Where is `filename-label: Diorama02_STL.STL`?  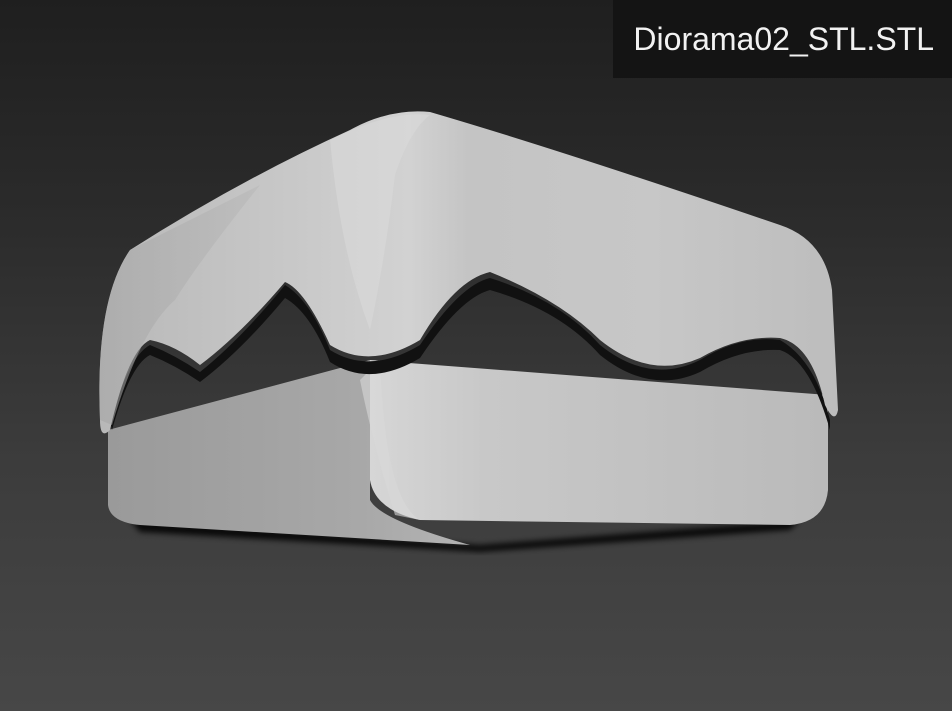
filename-label: Diorama02_STL.STL is located at coordinates (783, 38).